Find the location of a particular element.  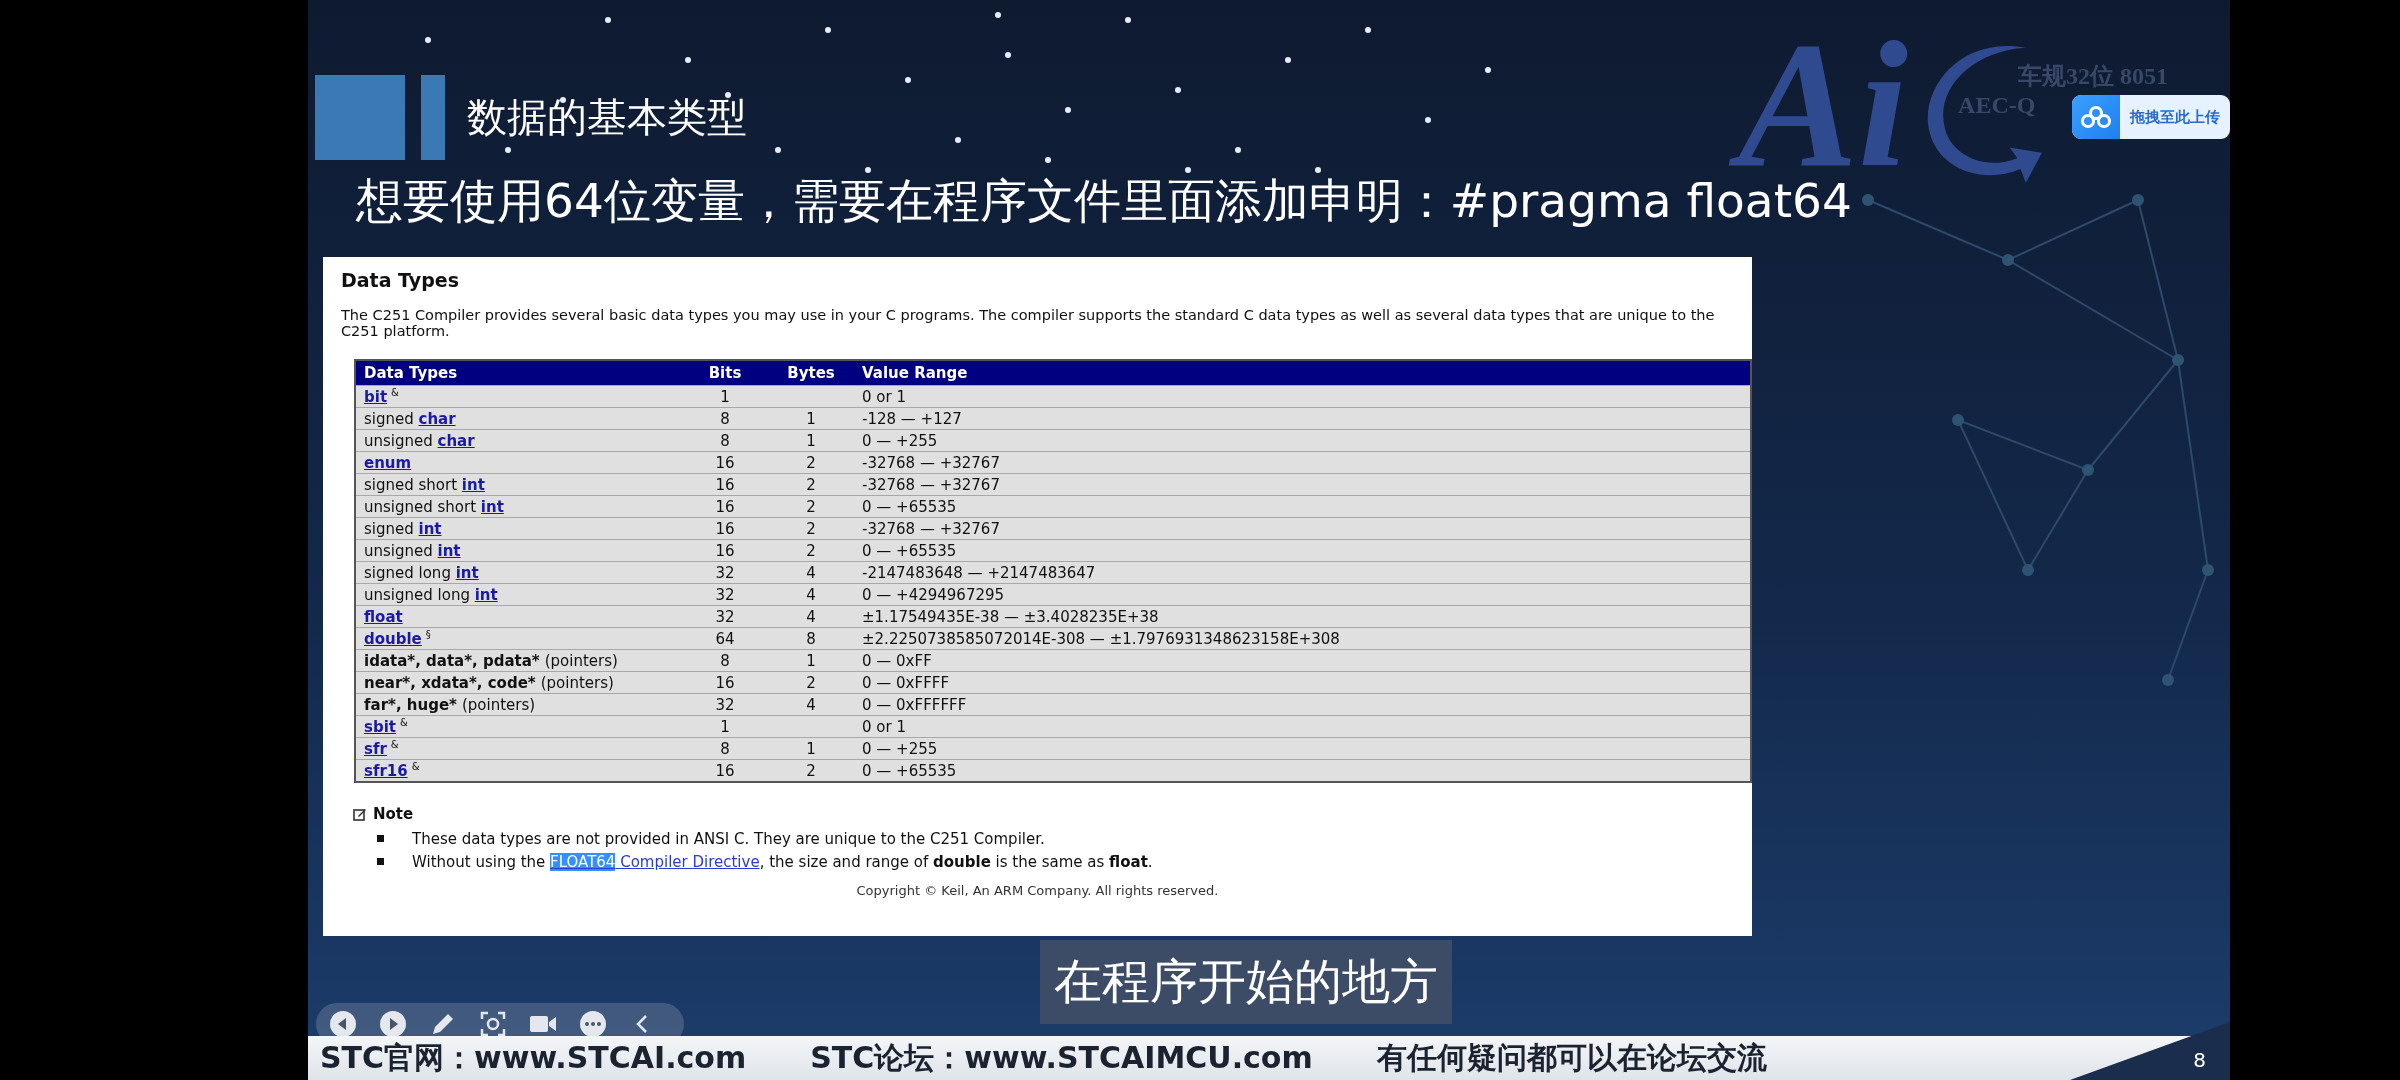

type-link: float is located at coordinates (383, 616).